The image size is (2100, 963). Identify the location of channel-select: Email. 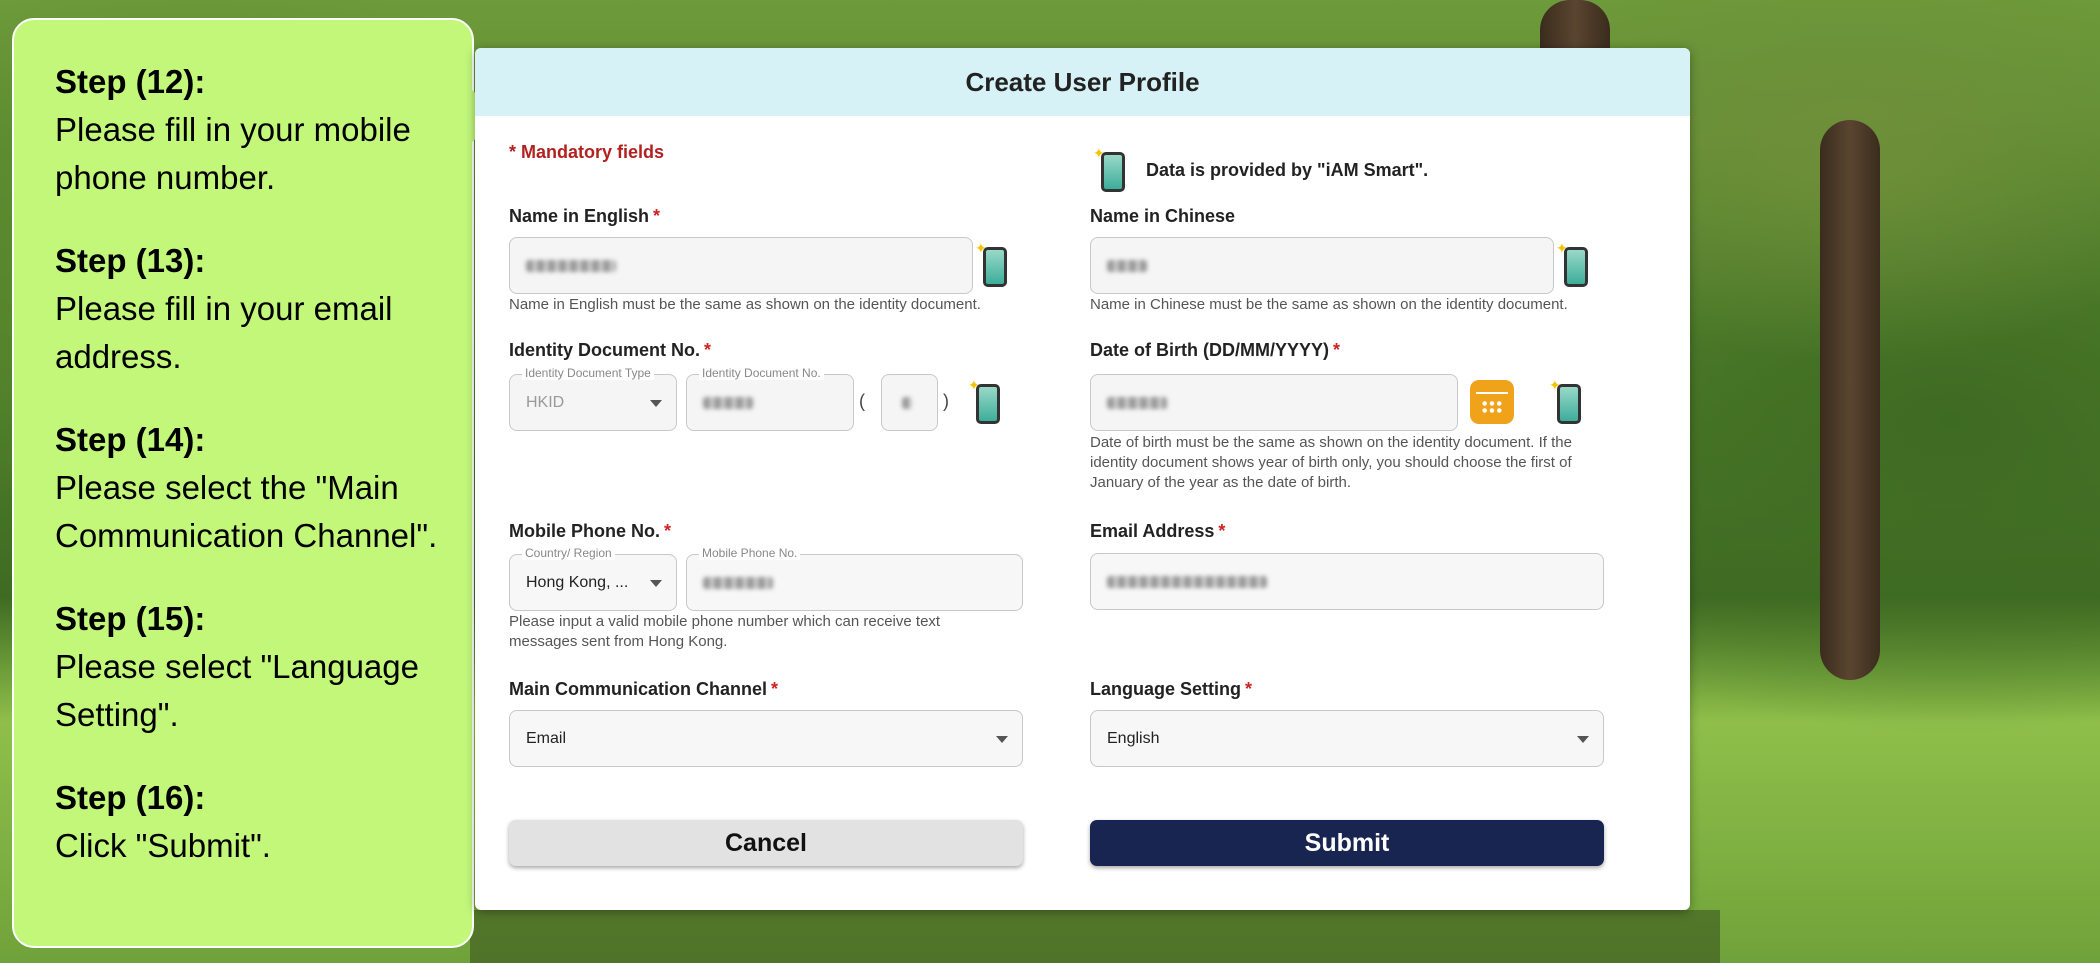
(766, 738).